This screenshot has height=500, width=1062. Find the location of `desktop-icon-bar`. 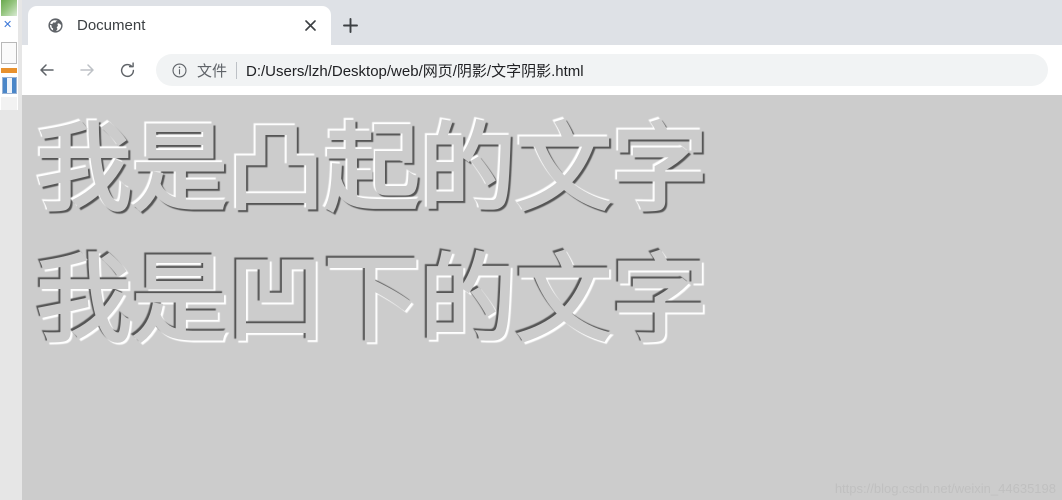

desktop-icon-bar is located at coordinates (9, 70).